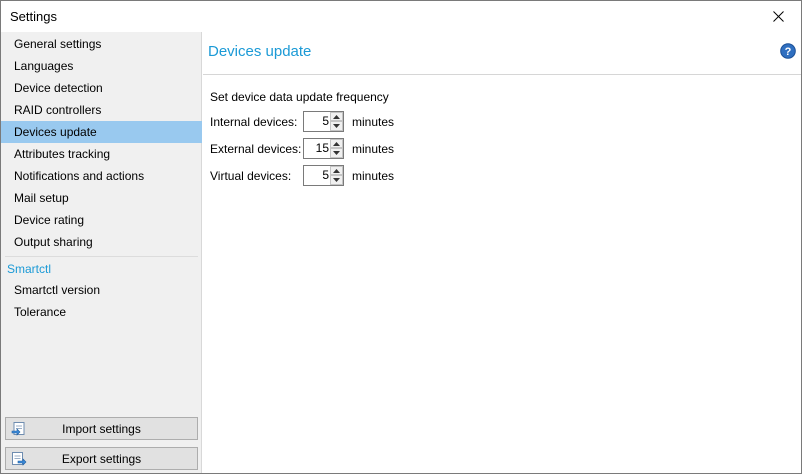 Image resolution: width=802 pixels, height=474 pixels. I want to click on sidebar-divider, so click(101, 256).